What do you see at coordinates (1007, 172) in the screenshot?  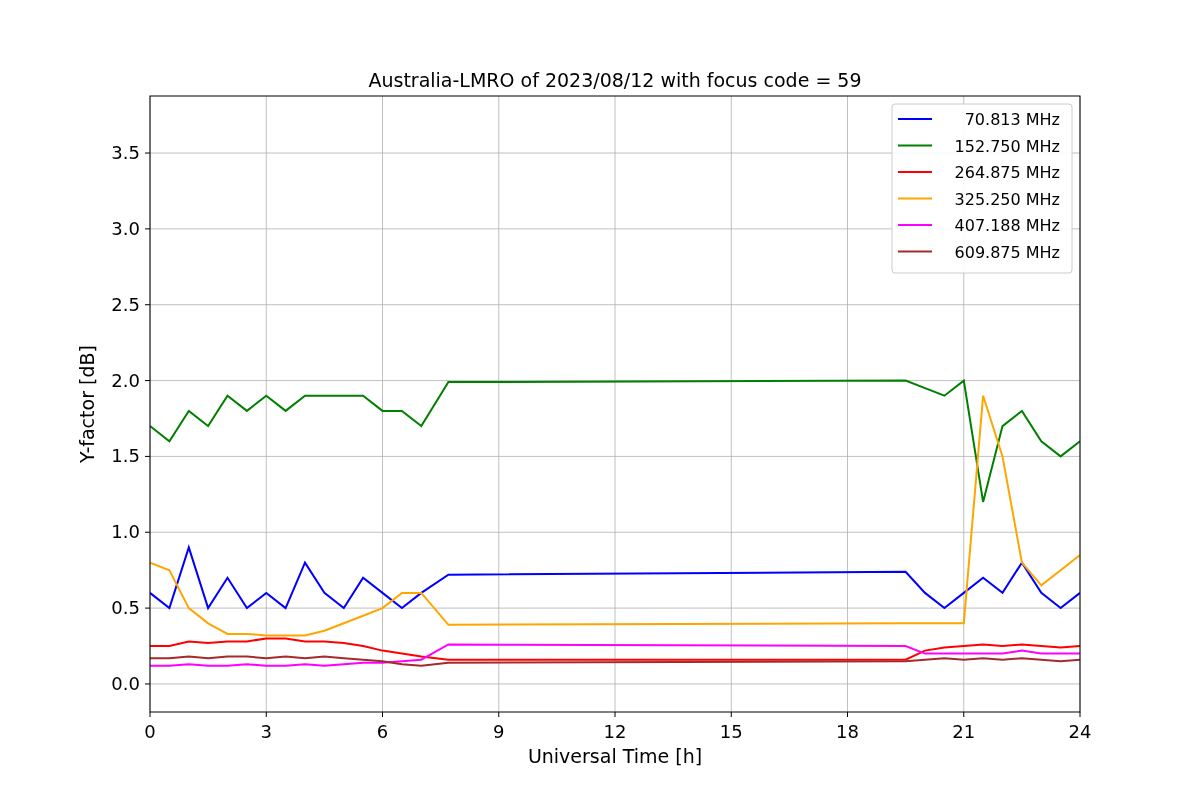 I see `legend-label: 264.875 MHz` at bounding box center [1007, 172].